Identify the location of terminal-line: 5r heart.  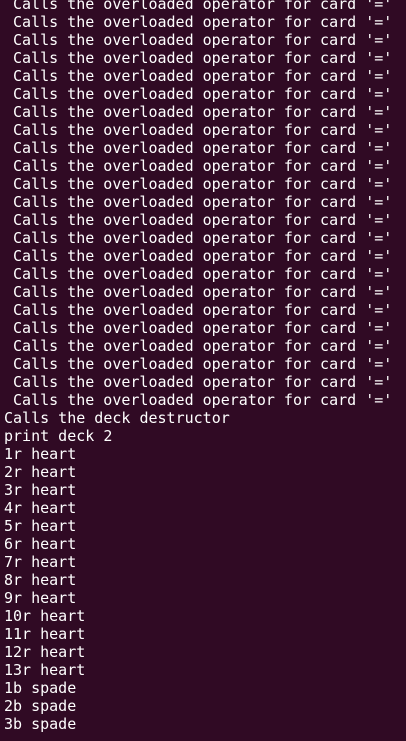
(40, 526).